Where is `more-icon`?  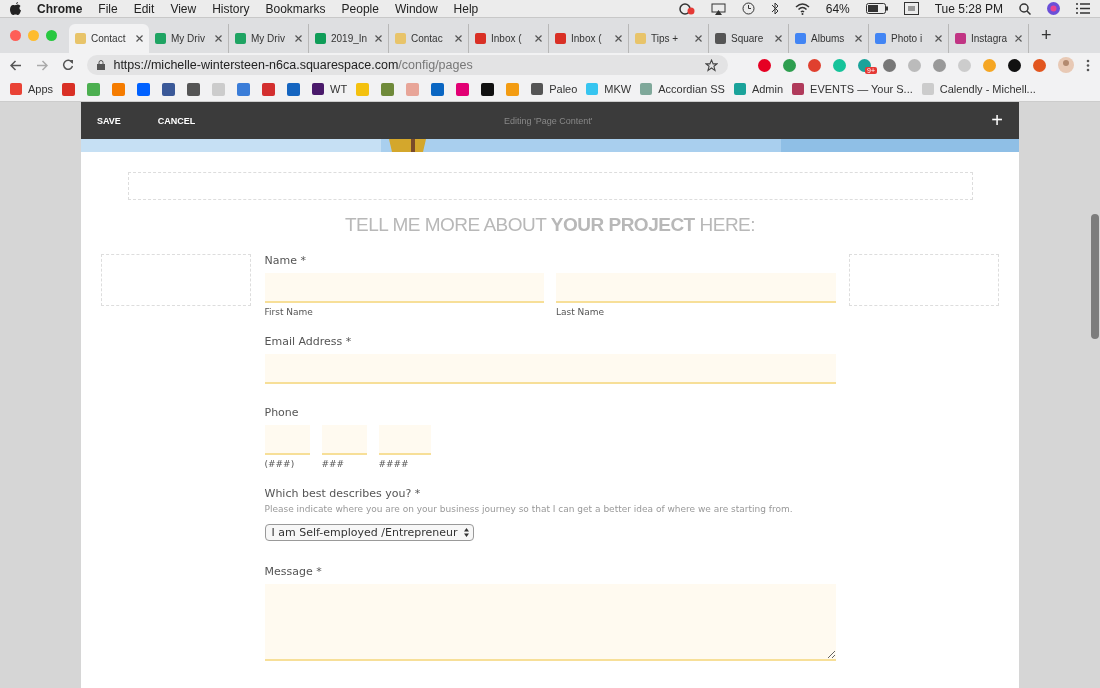 more-icon is located at coordinates (1088, 65).